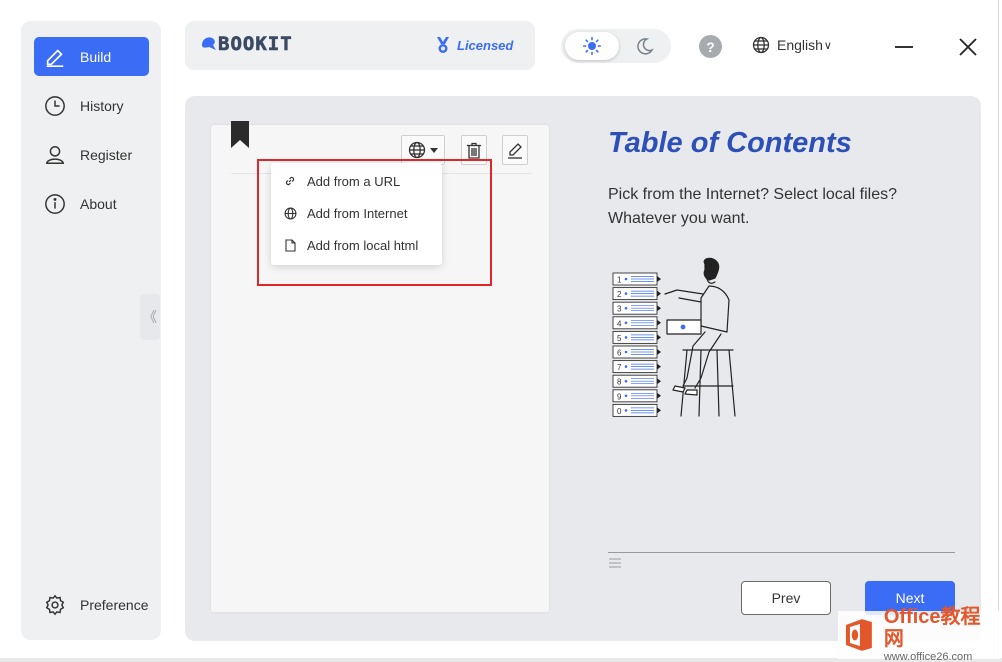  What do you see at coordinates (858, 635) in the screenshot?
I see `office-logo-icon` at bounding box center [858, 635].